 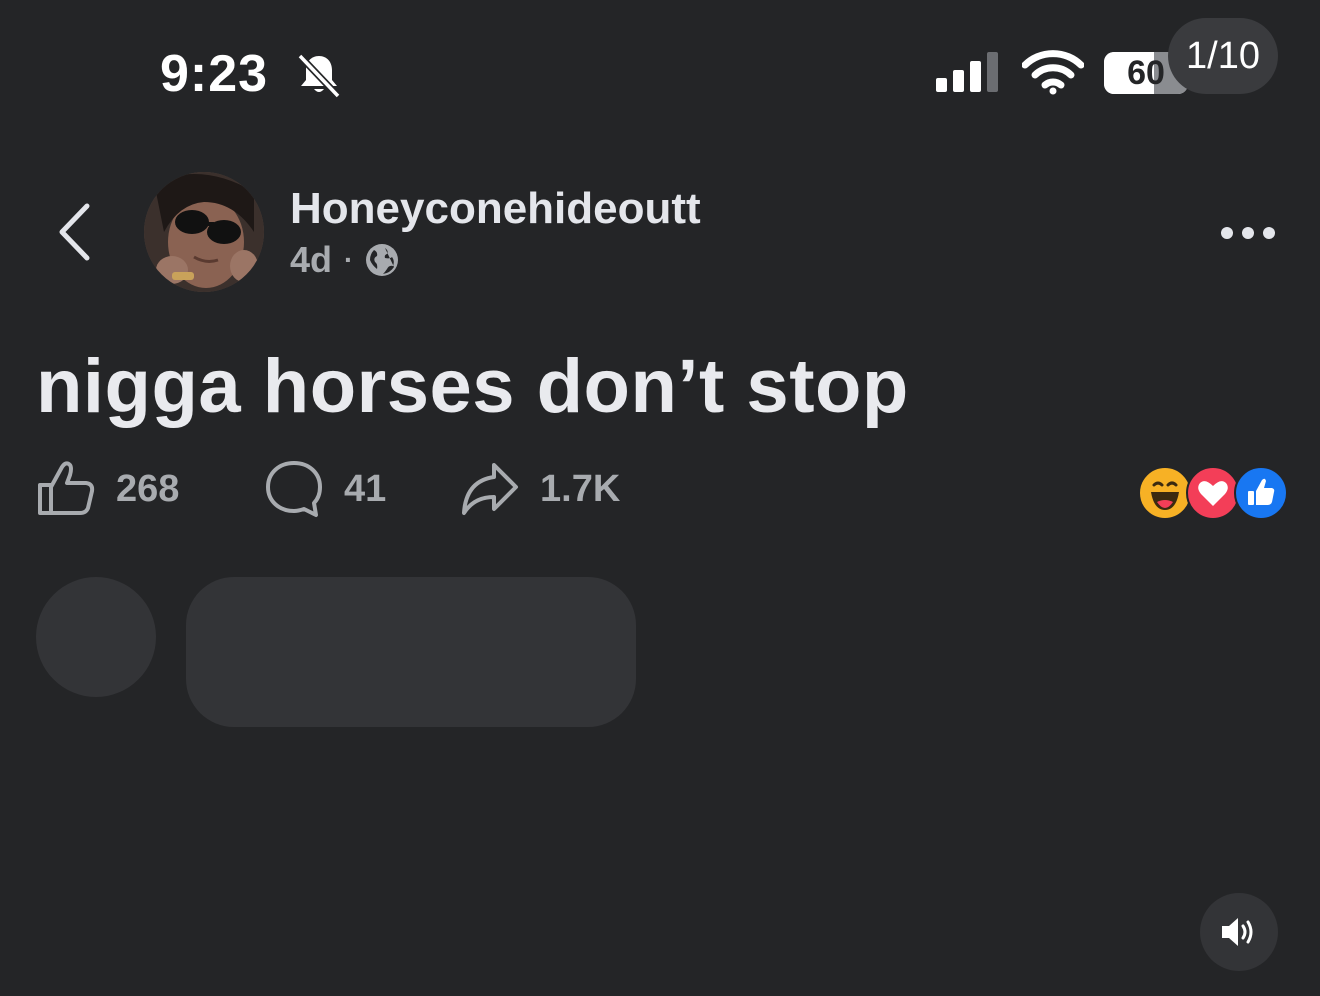 I want to click on page-counter: 1/10, so click(x=1223, y=56).